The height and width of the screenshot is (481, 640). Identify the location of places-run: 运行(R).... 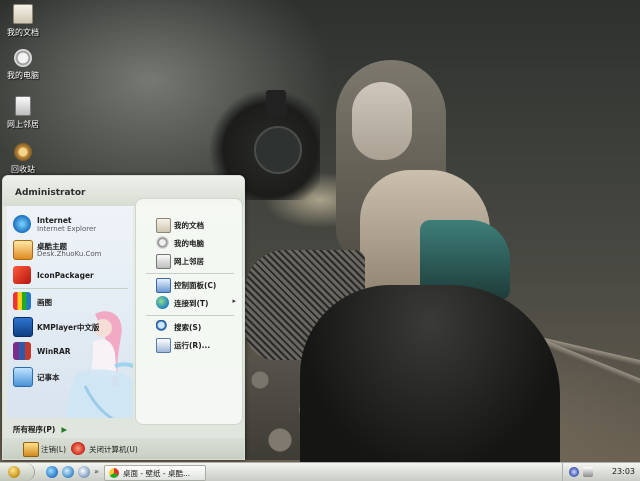
(197, 345).